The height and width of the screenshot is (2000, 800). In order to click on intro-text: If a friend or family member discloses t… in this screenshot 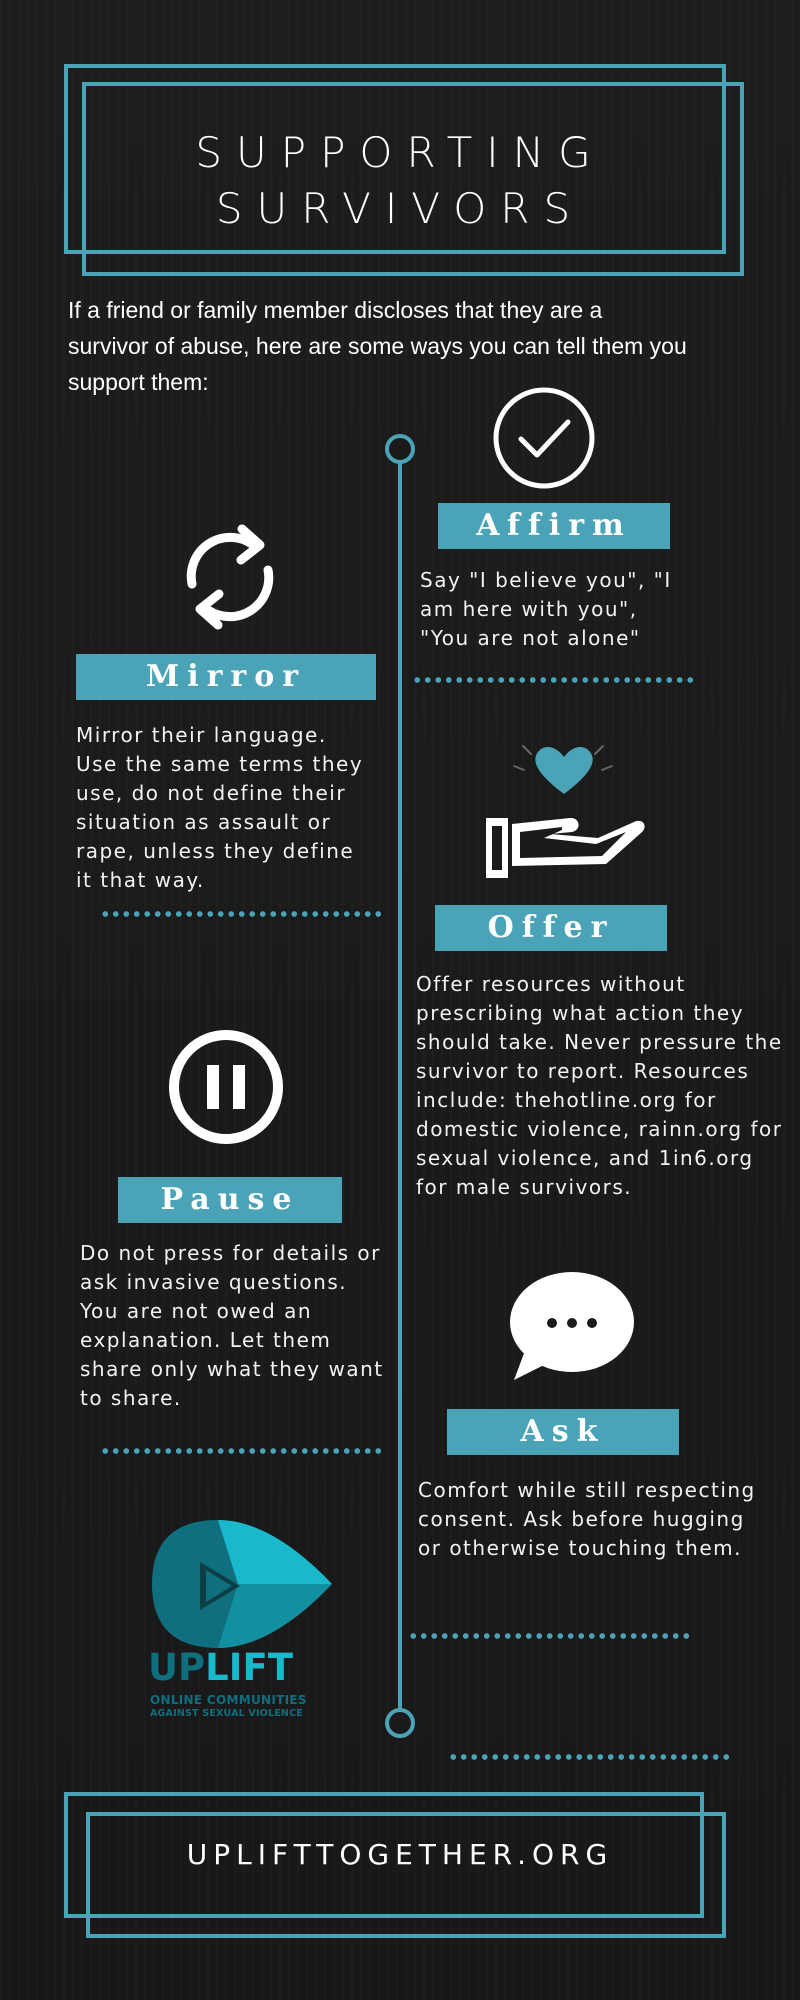, I will do `click(377, 346)`.